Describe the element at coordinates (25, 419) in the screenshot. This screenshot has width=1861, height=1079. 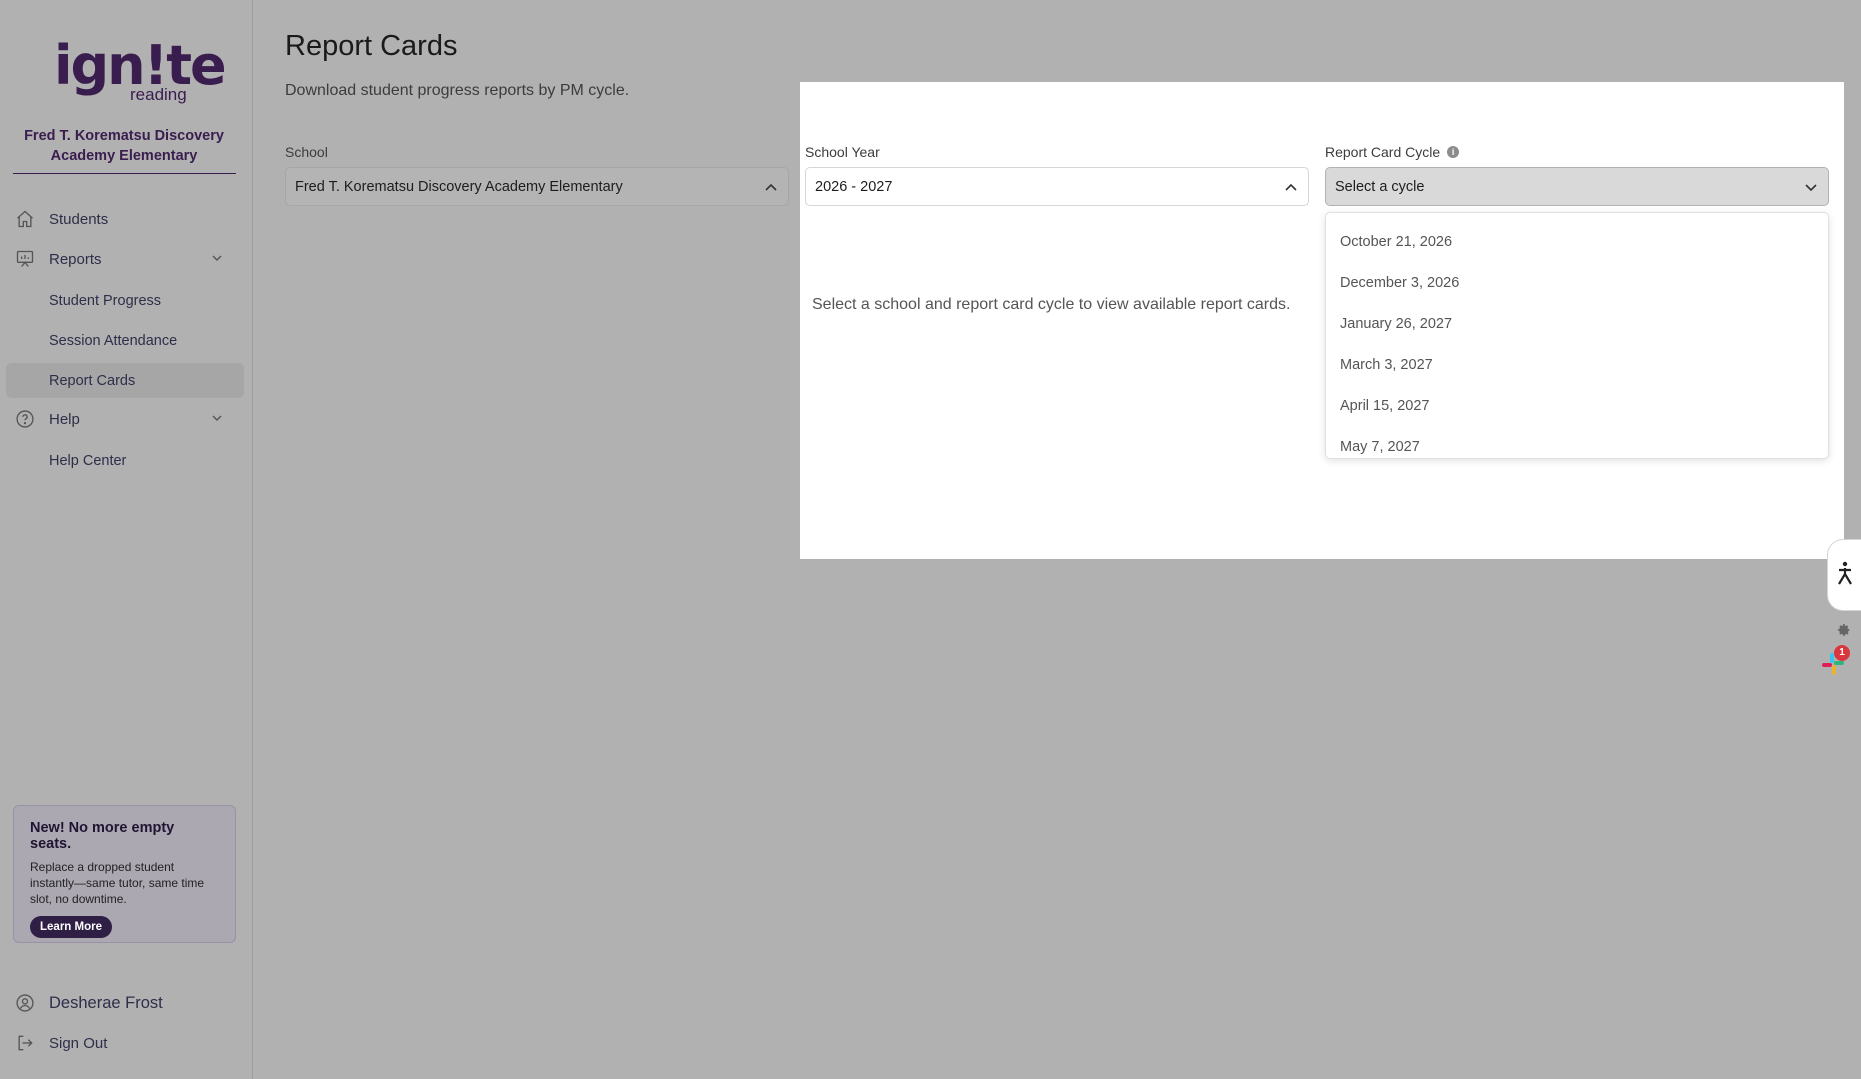
I see `question-circle-icon` at that location.